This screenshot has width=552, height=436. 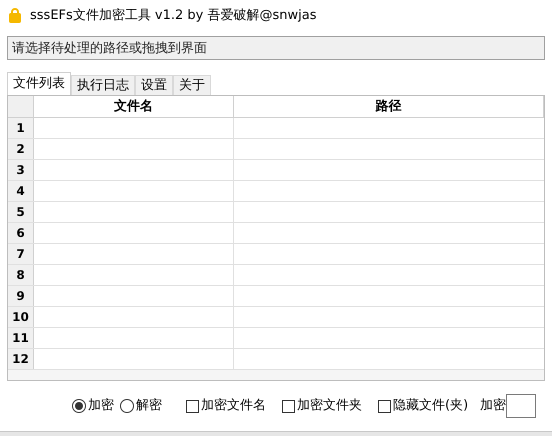 I want to click on row-header: 4, so click(x=21, y=191).